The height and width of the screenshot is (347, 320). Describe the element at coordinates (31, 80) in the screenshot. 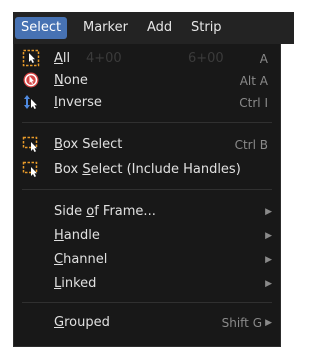

I see `select-none-icon` at that location.